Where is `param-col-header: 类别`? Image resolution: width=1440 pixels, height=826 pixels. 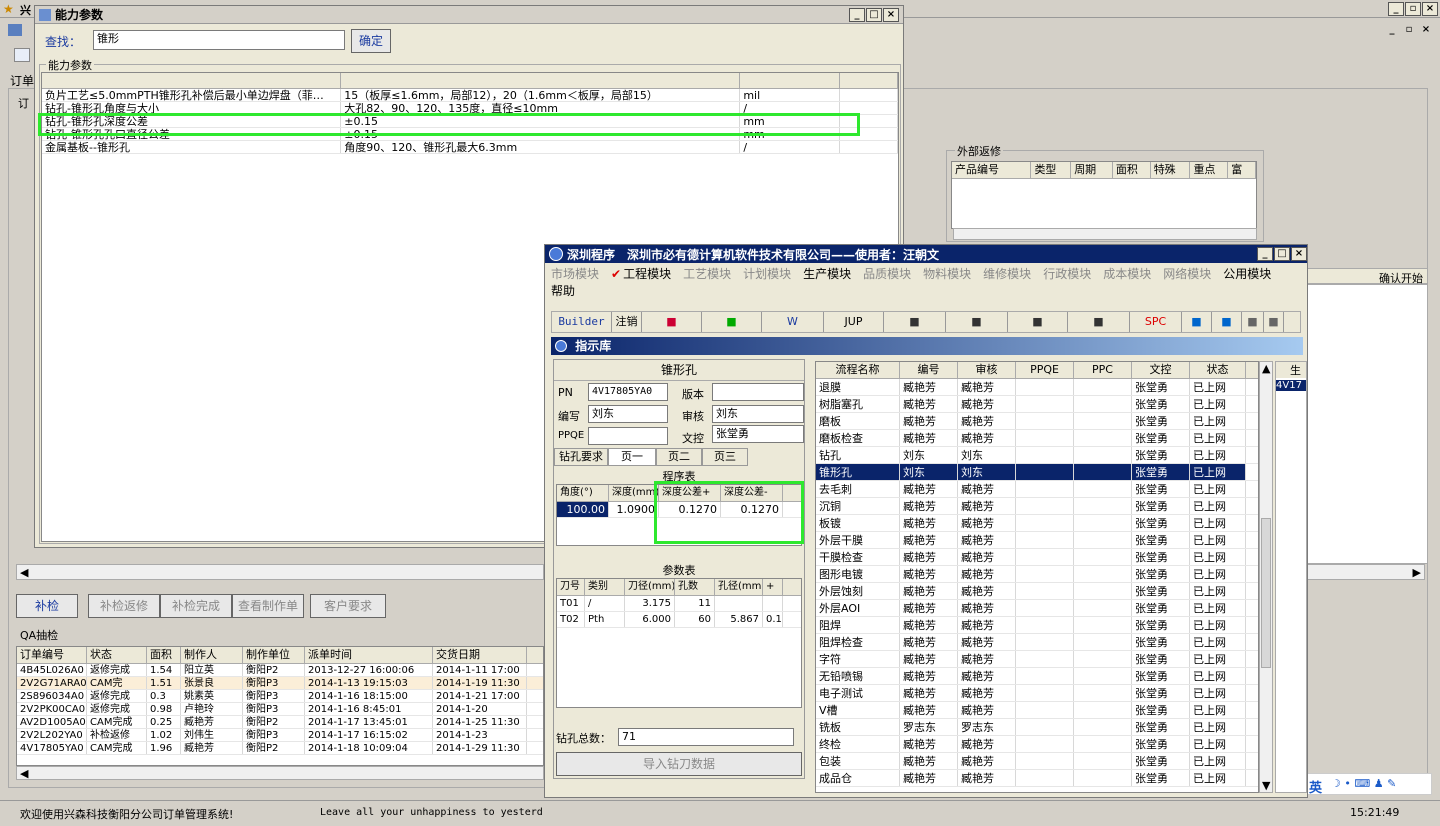
param-col-header: 类别 is located at coordinates (605, 587).